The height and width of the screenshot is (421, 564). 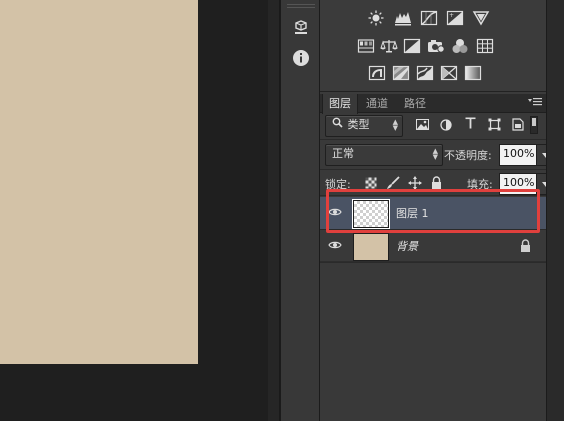 What do you see at coordinates (425, 73) in the screenshot?
I see `threshold-icon` at bounding box center [425, 73].